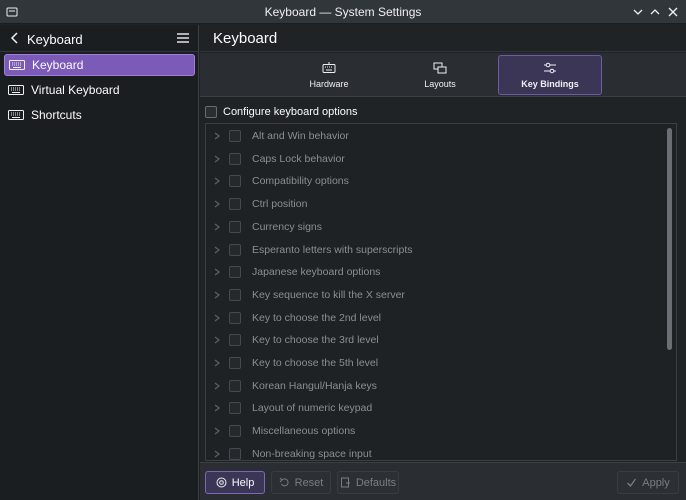 The height and width of the screenshot is (500, 686). I want to click on tab-label: Hardware, so click(329, 84).